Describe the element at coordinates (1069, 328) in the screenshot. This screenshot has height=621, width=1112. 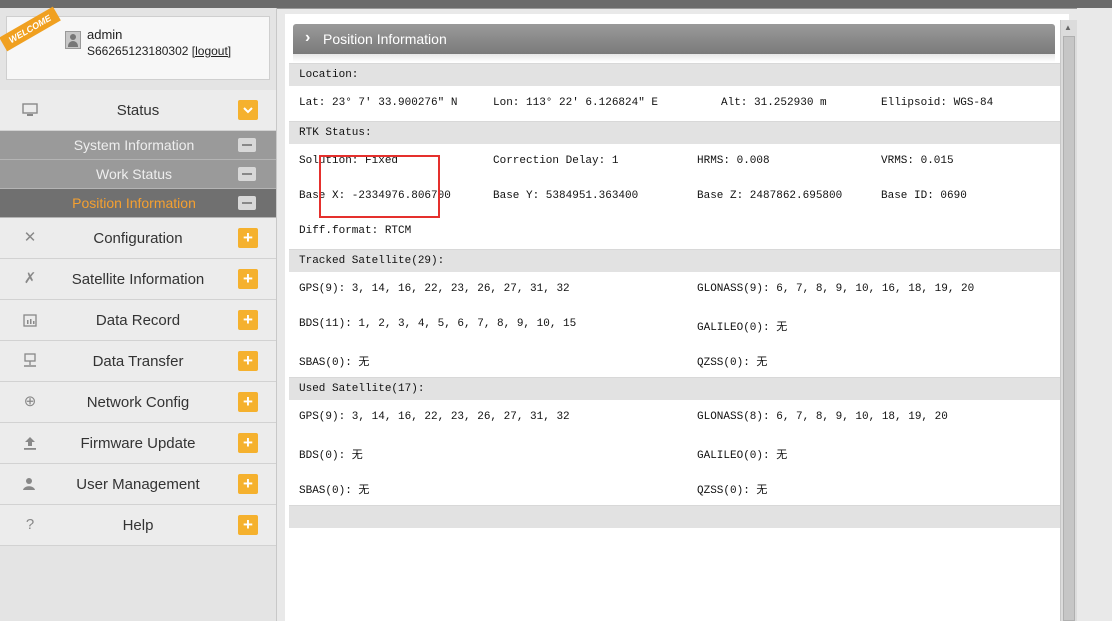
I see `scrollbar-thumb` at that location.